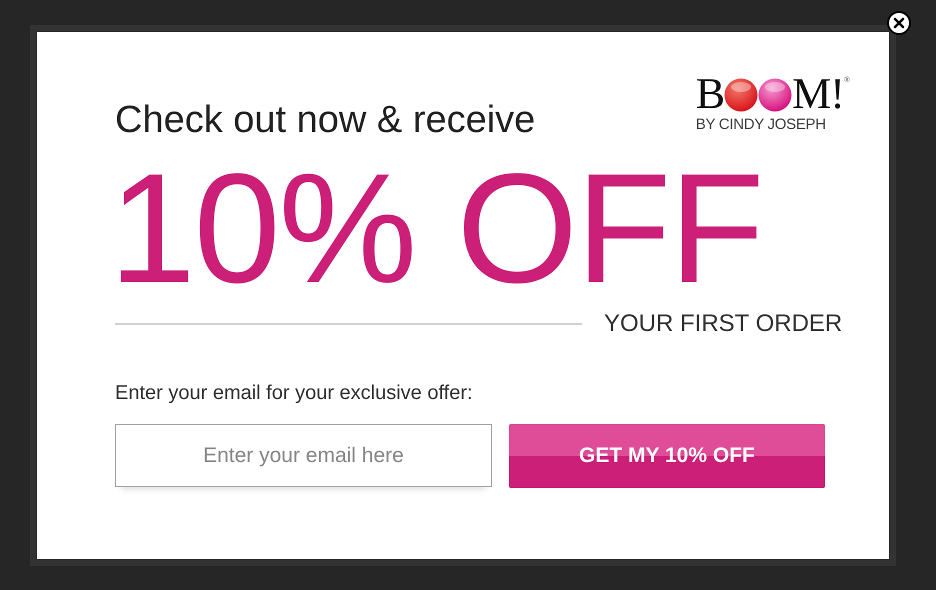 This screenshot has width=936, height=590. I want to click on close-icon, so click(899, 23).